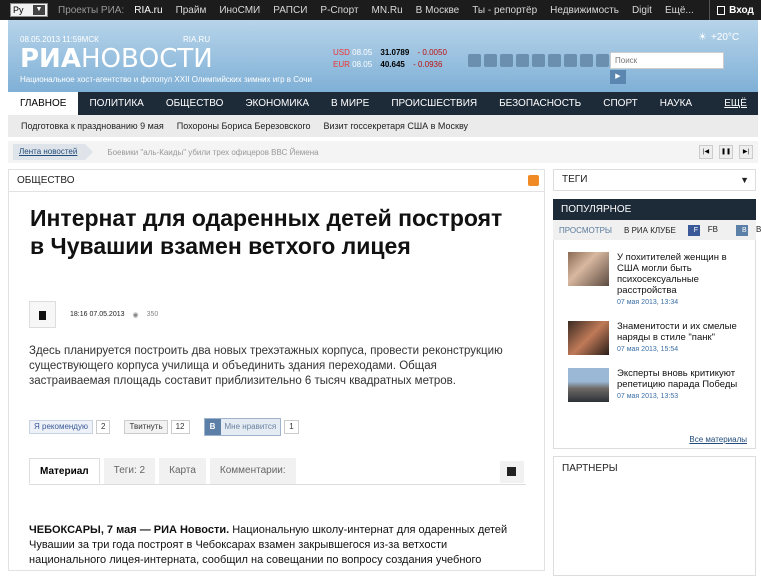  I want to click on tab-vk: В ВК, so click(745, 230).